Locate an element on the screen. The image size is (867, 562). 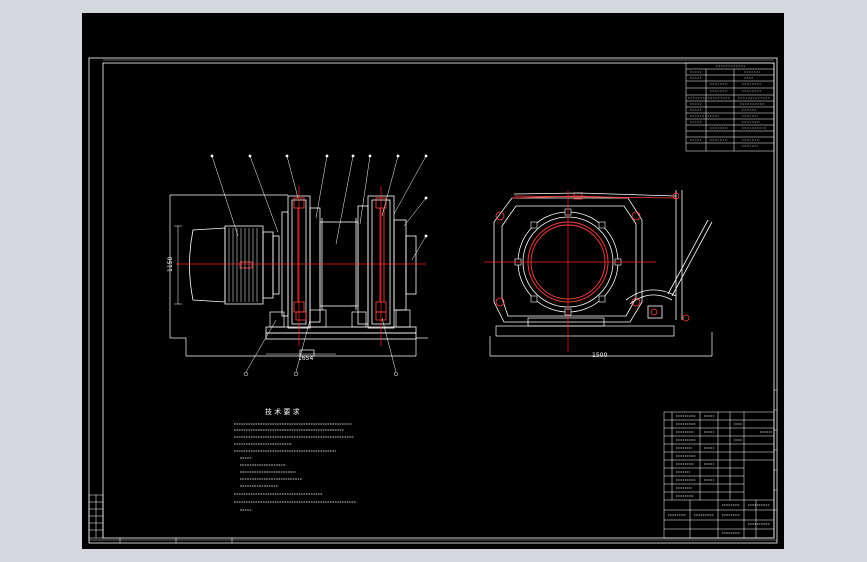
side-width-dimension: 1500 is located at coordinates (599, 355).